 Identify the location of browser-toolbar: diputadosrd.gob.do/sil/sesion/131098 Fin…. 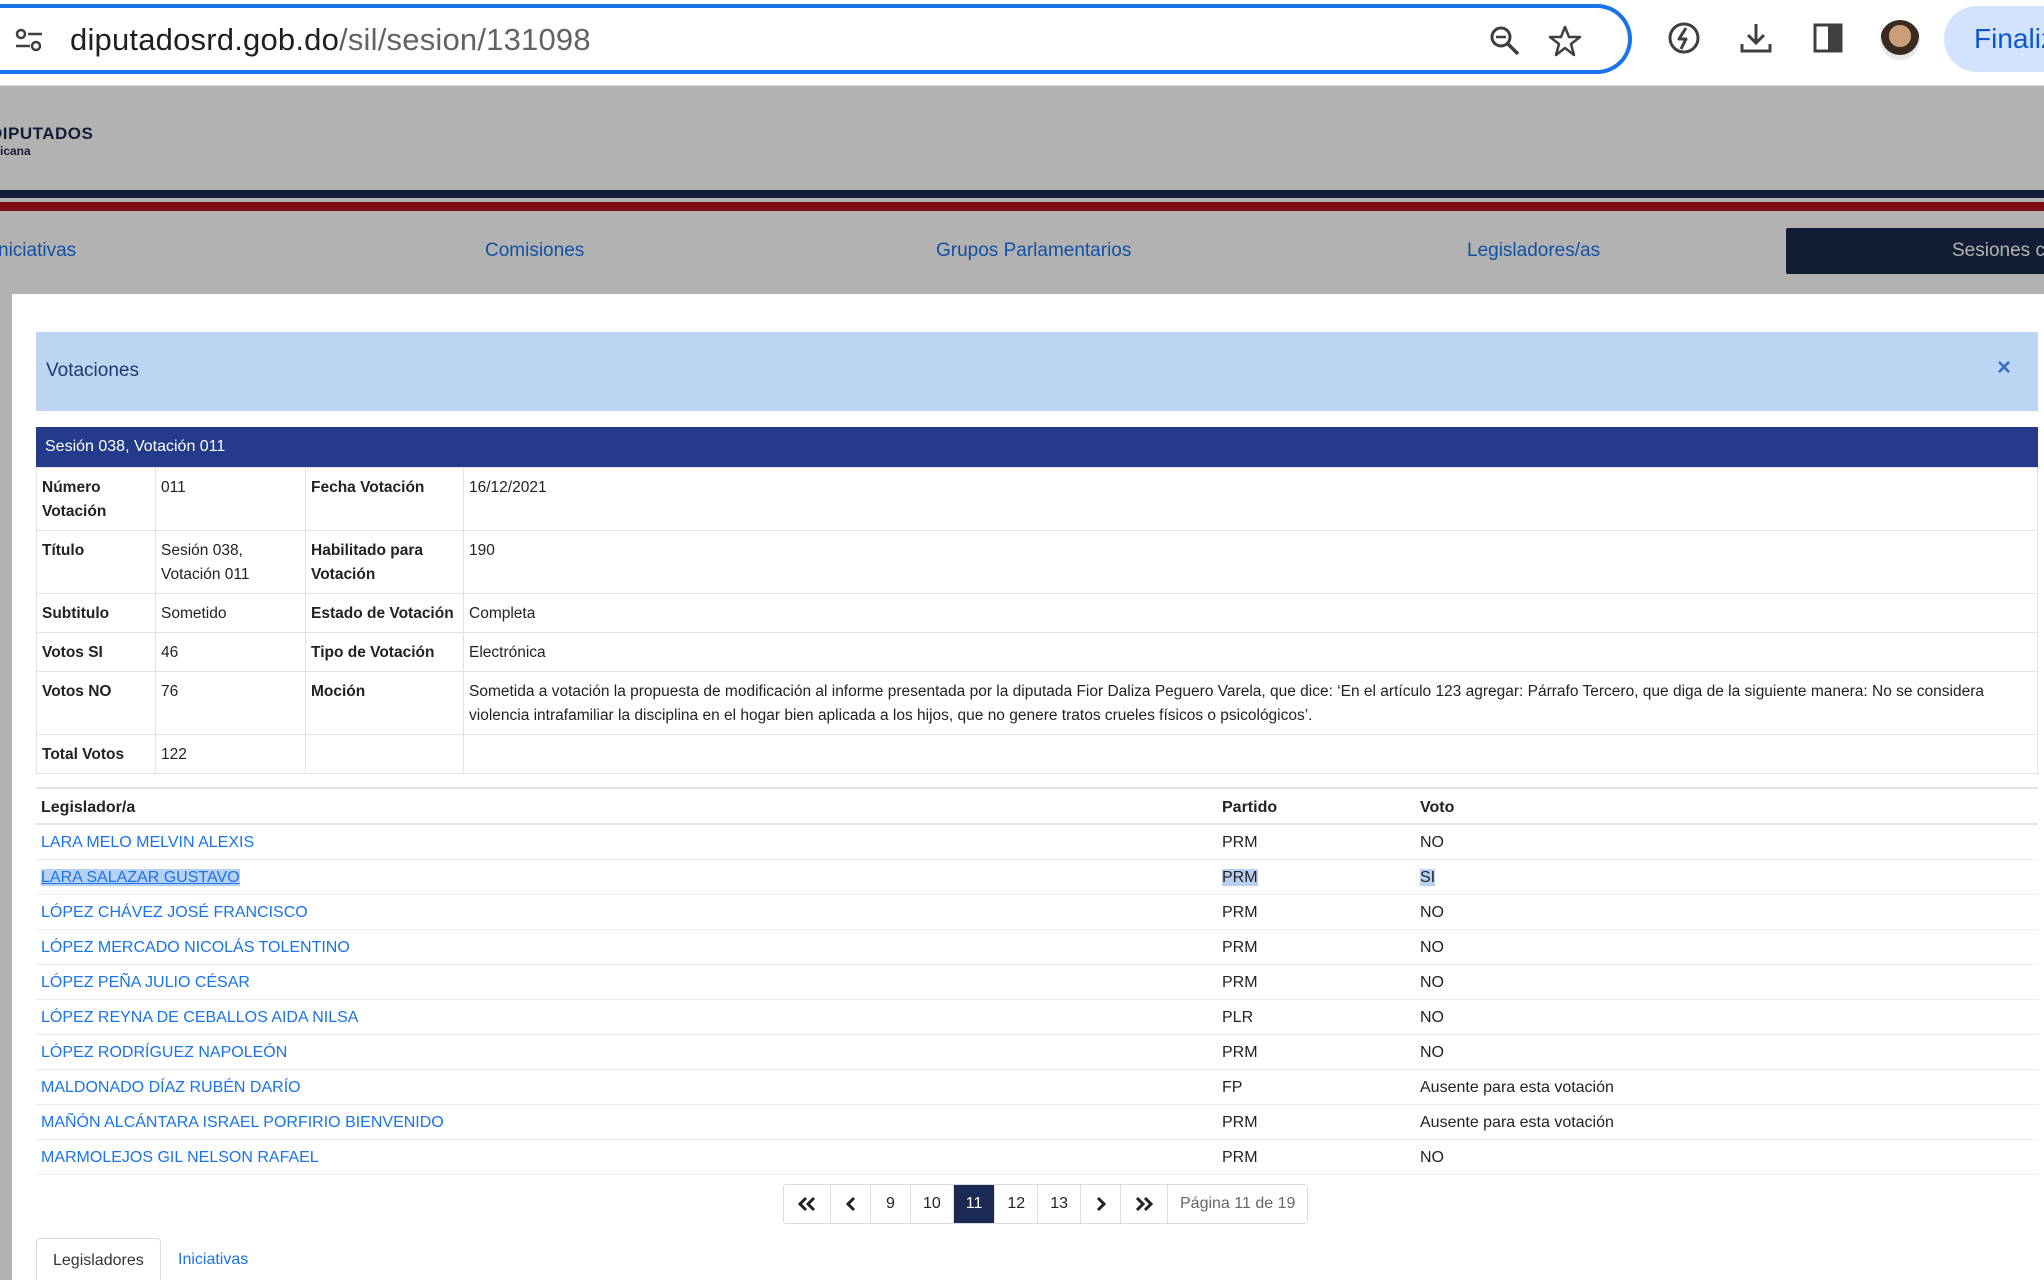
(1022, 43).